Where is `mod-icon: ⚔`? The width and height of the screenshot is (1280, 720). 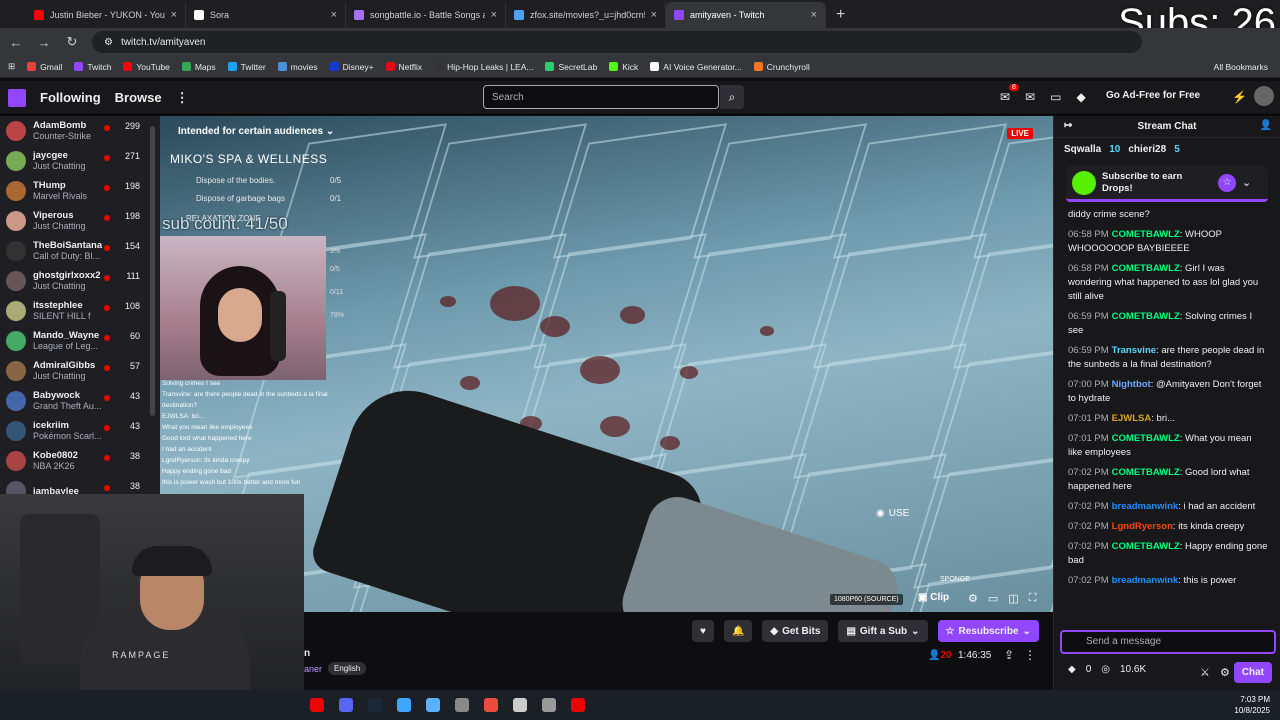
mod-icon: ⚔ is located at coordinates (1205, 672).